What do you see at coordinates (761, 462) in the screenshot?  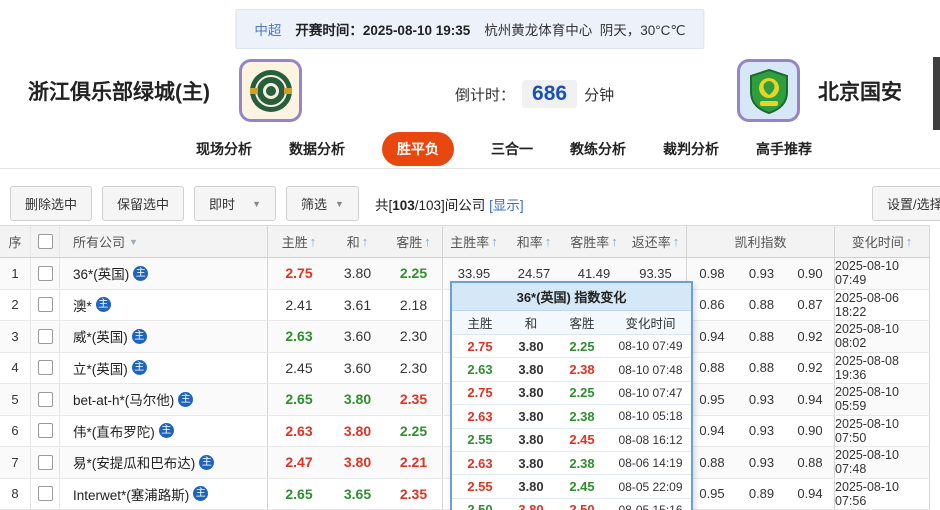 I see `kelly-draw-cell: 0.93` at bounding box center [761, 462].